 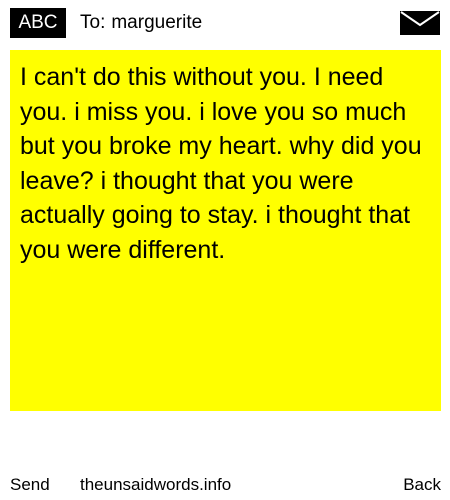 What do you see at coordinates (30, 485) in the screenshot?
I see `send-button: Send` at bounding box center [30, 485].